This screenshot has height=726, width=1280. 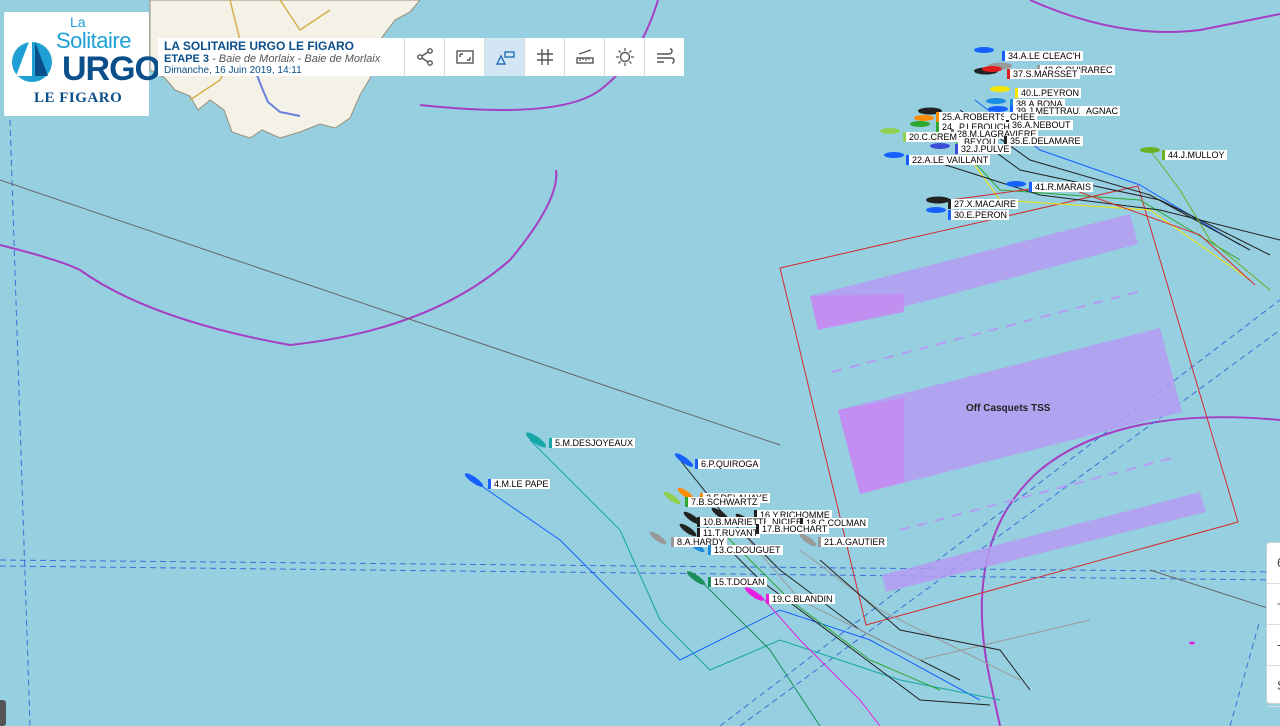 I want to click on boat-label: 32.J.PULVE, so click(x=983, y=149).